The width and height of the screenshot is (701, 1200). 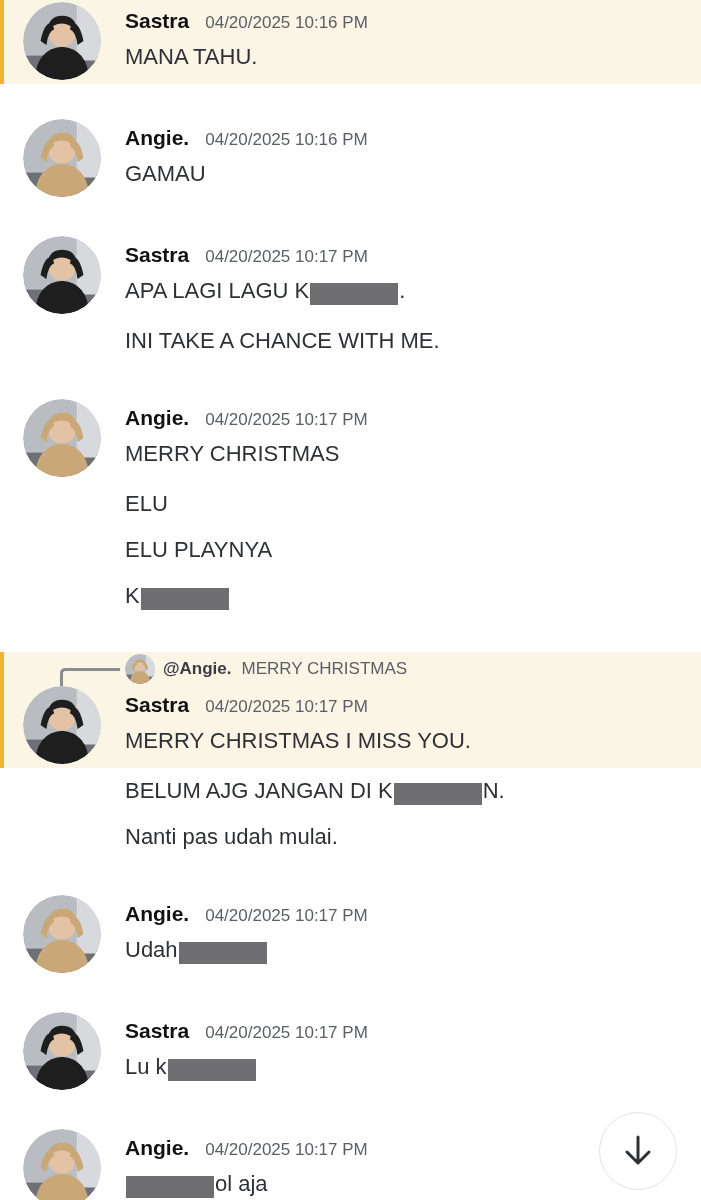 What do you see at coordinates (90, 677) in the screenshot?
I see `reply-connector` at bounding box center [90, 677].